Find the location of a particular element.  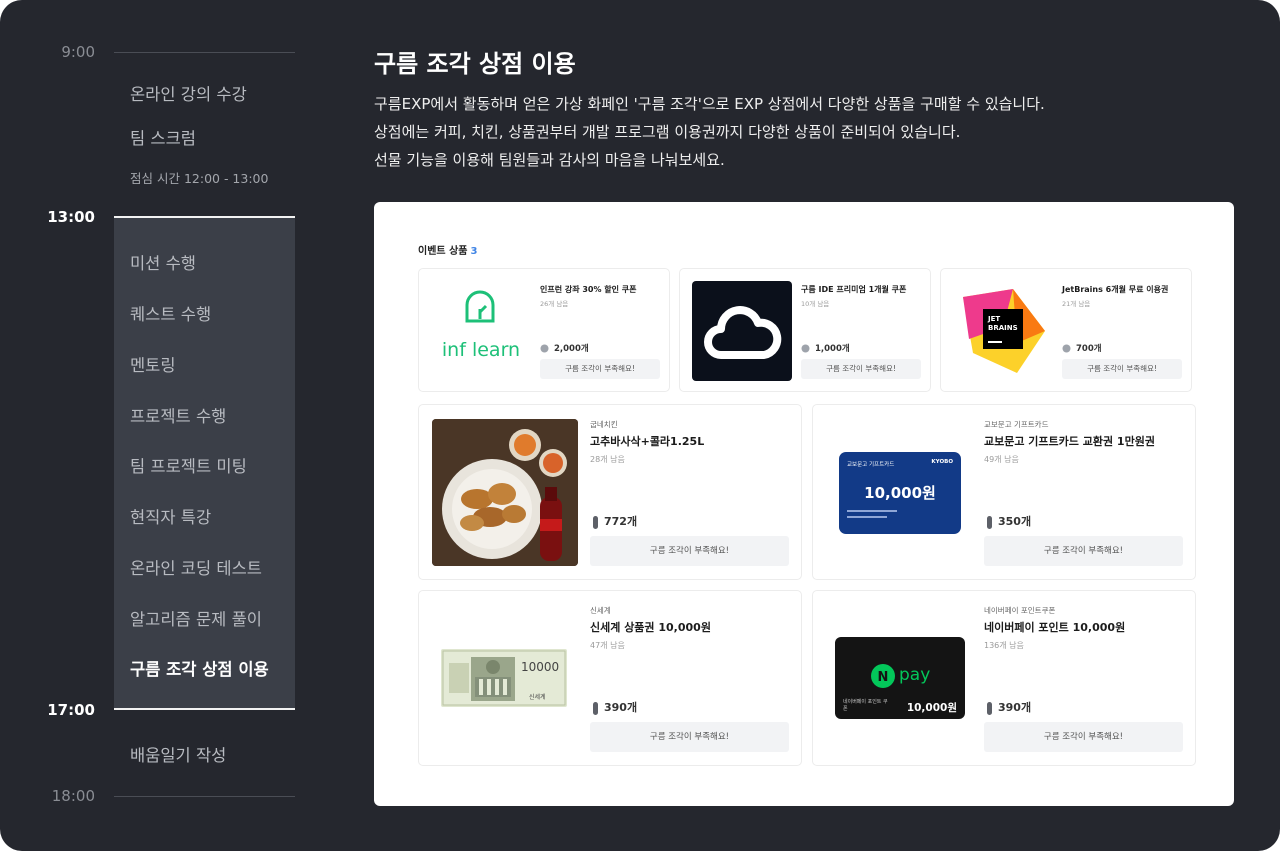

brand-label: 굽네치킨 is located at coordinates (604, 424).